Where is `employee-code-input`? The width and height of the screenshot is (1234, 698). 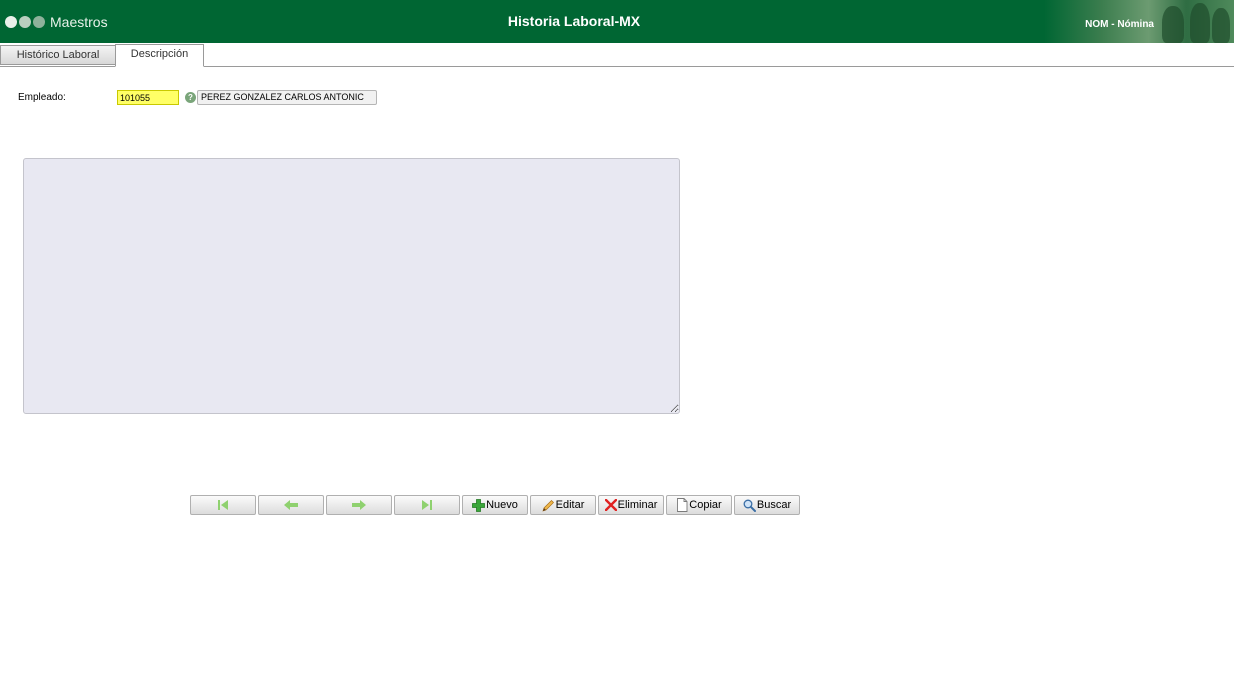
employee-code-input is located at coordinates (148, 97).